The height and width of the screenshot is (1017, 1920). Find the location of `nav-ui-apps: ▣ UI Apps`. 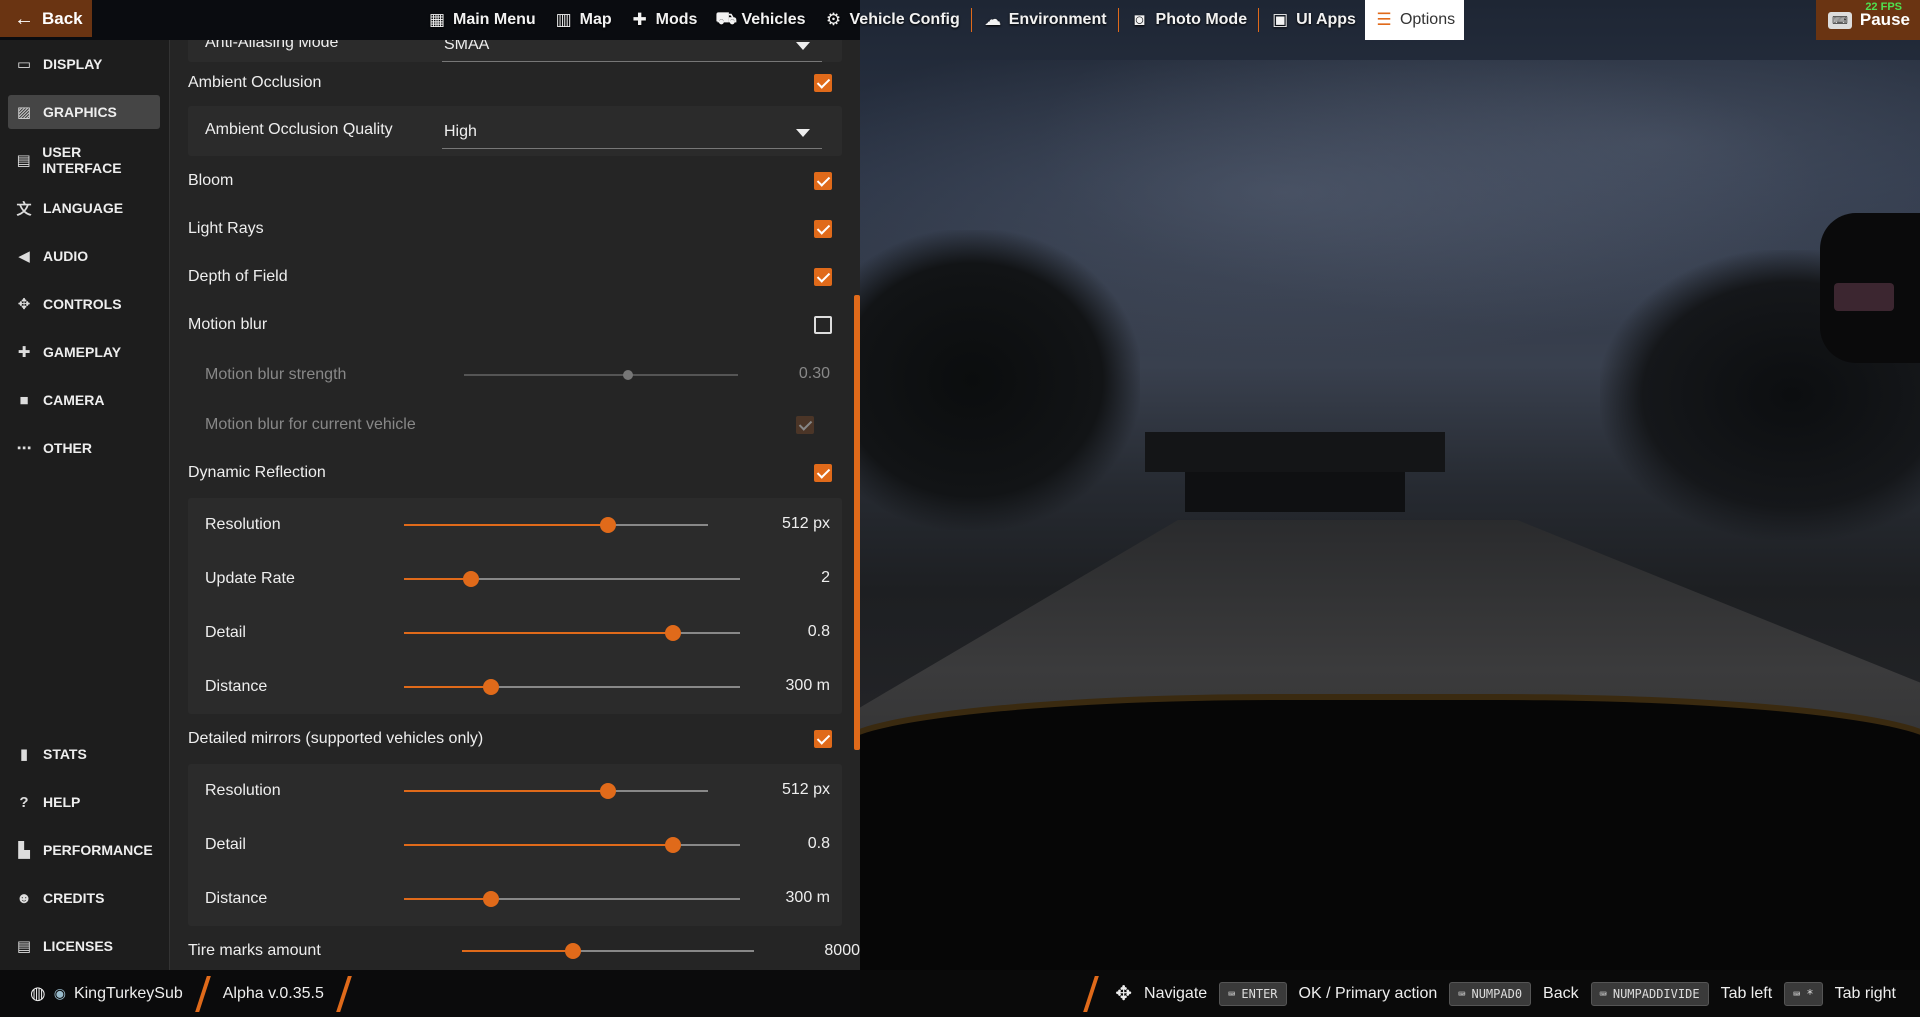

nav-ui-apps: ▣ UI Apps is located at coordinates (1313, 20).